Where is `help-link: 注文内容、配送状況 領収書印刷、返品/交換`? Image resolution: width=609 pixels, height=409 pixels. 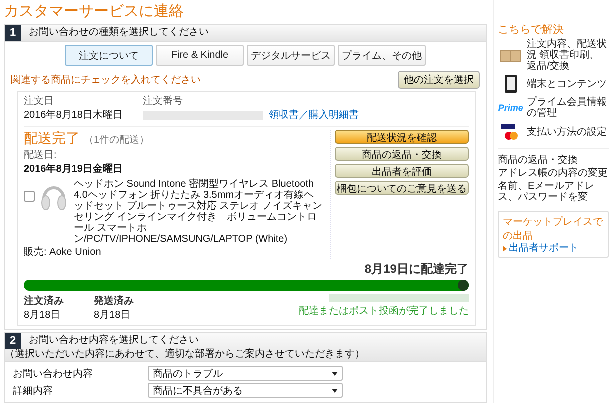
help-link: 注文内容、配送状況 領収書印刷、返品/交換 is located at coordinates (567, 55).